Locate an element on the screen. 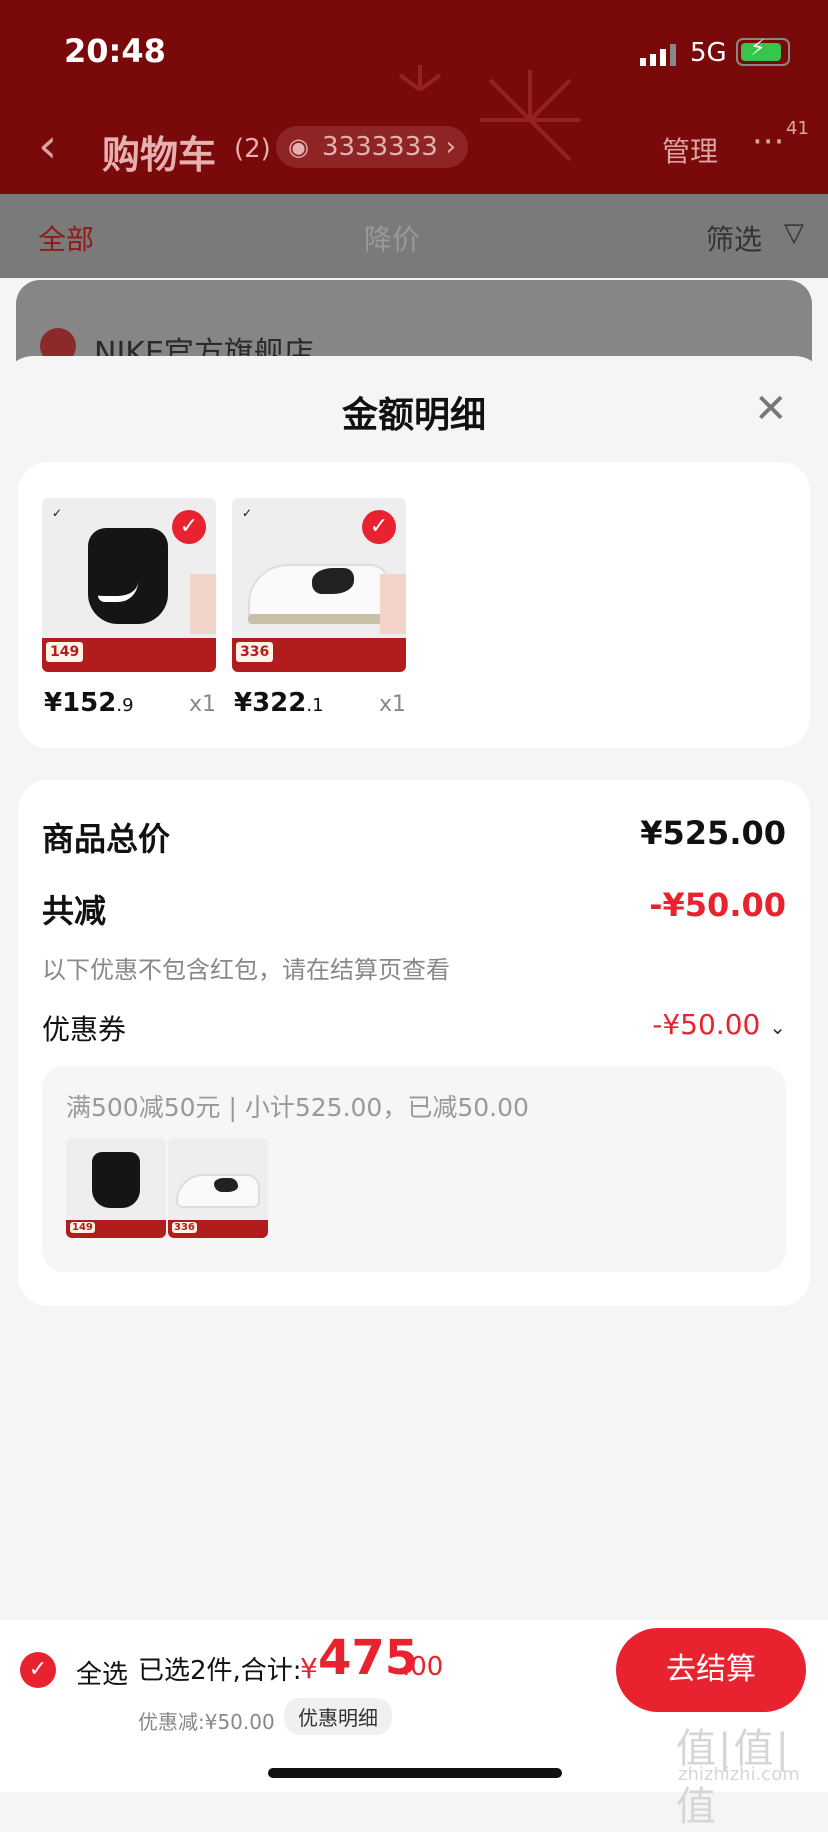 The image size is (828, 1832). filter-button: 筛选 is located at coordinates (734, 238).